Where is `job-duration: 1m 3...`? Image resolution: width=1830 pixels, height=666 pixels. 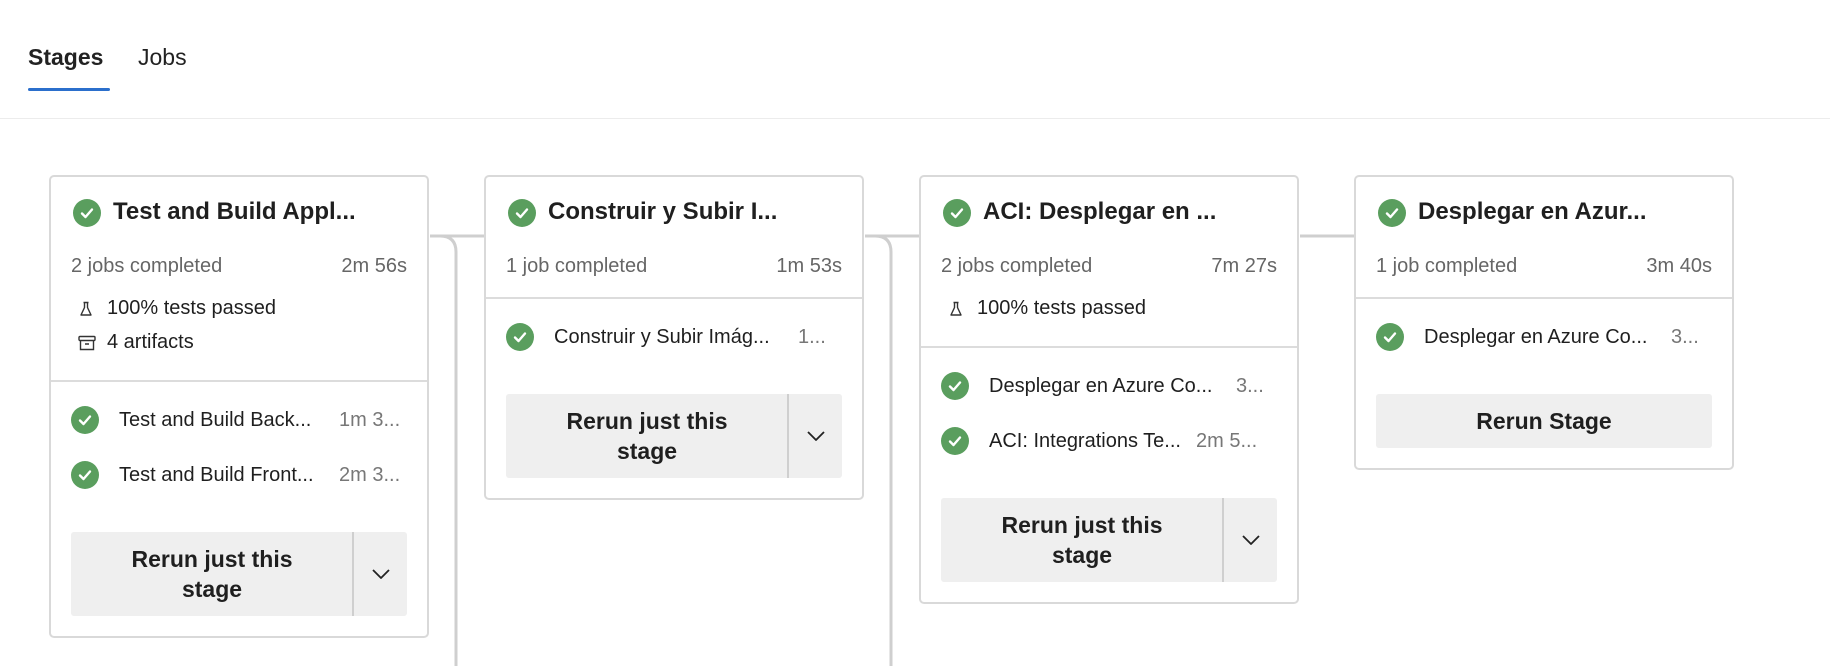
job-duration: 1m 3... is located at coordinates (370, 420).